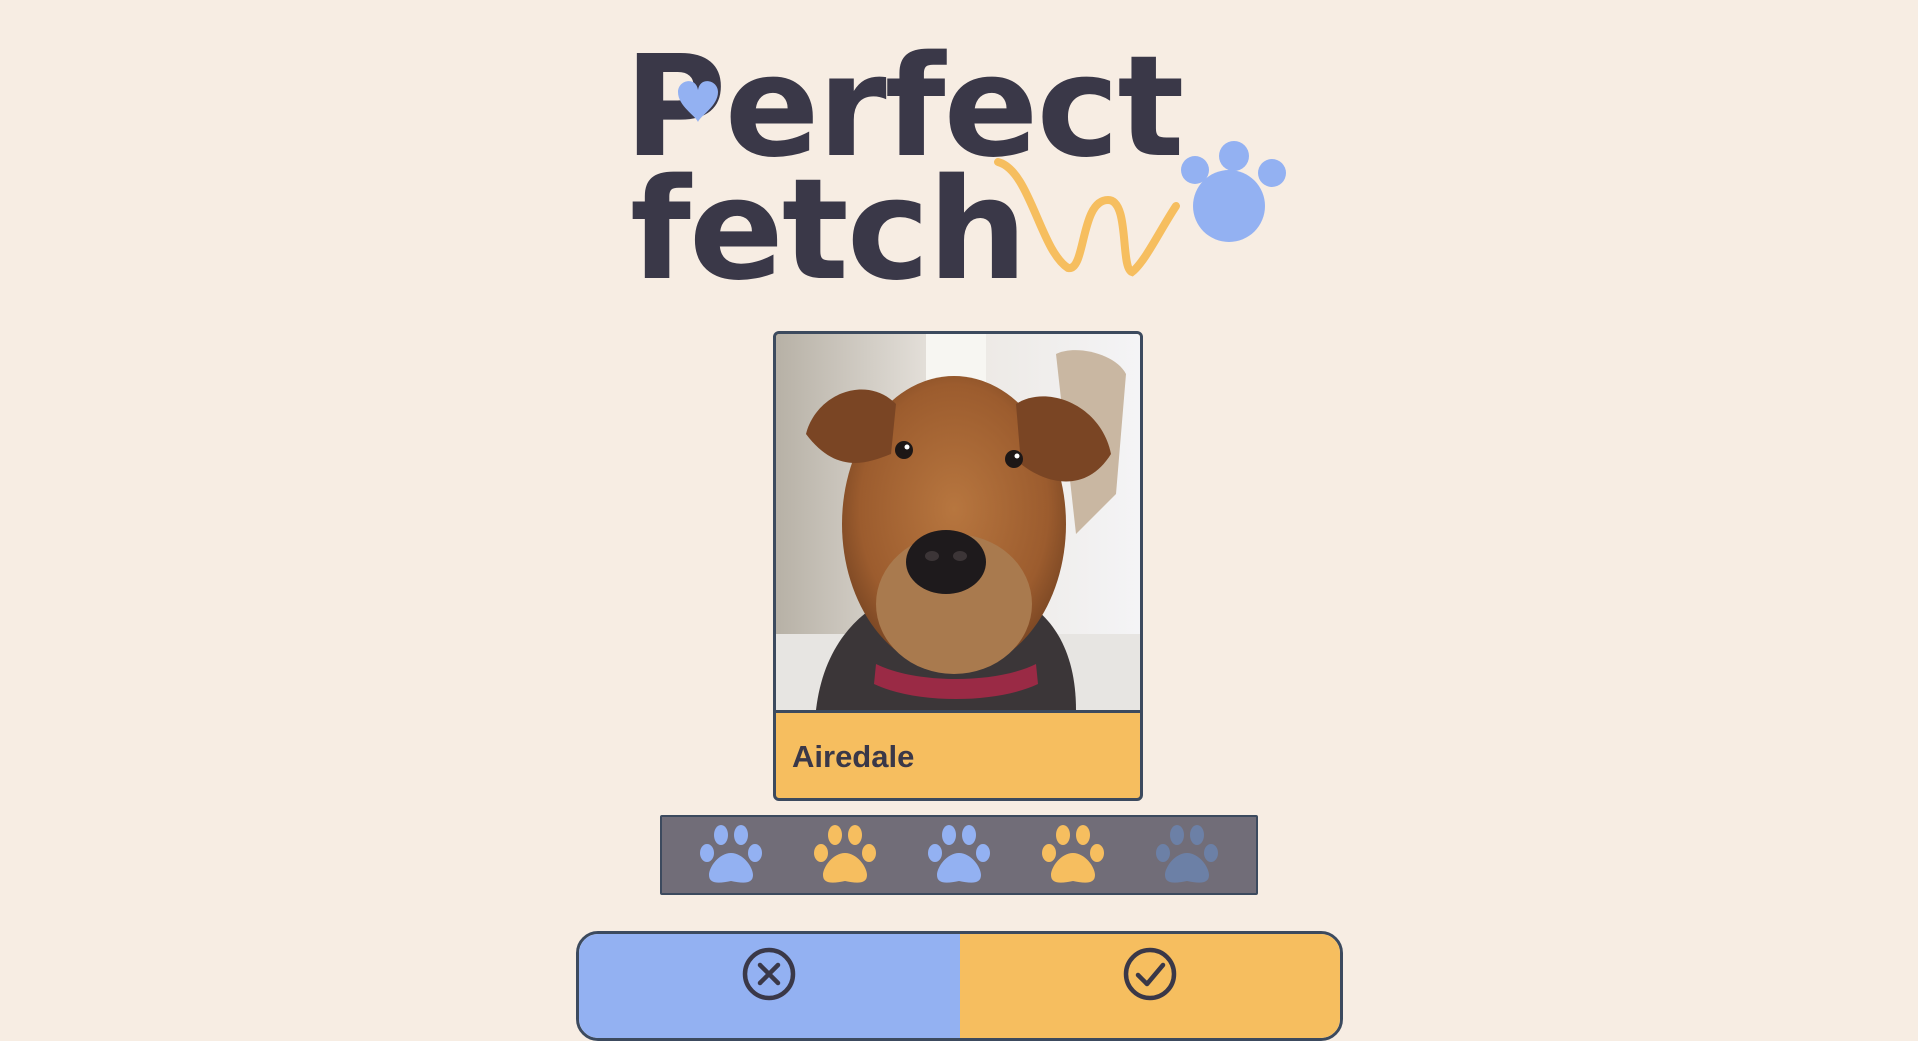  I want to click on reject-button, so click(769, 986).